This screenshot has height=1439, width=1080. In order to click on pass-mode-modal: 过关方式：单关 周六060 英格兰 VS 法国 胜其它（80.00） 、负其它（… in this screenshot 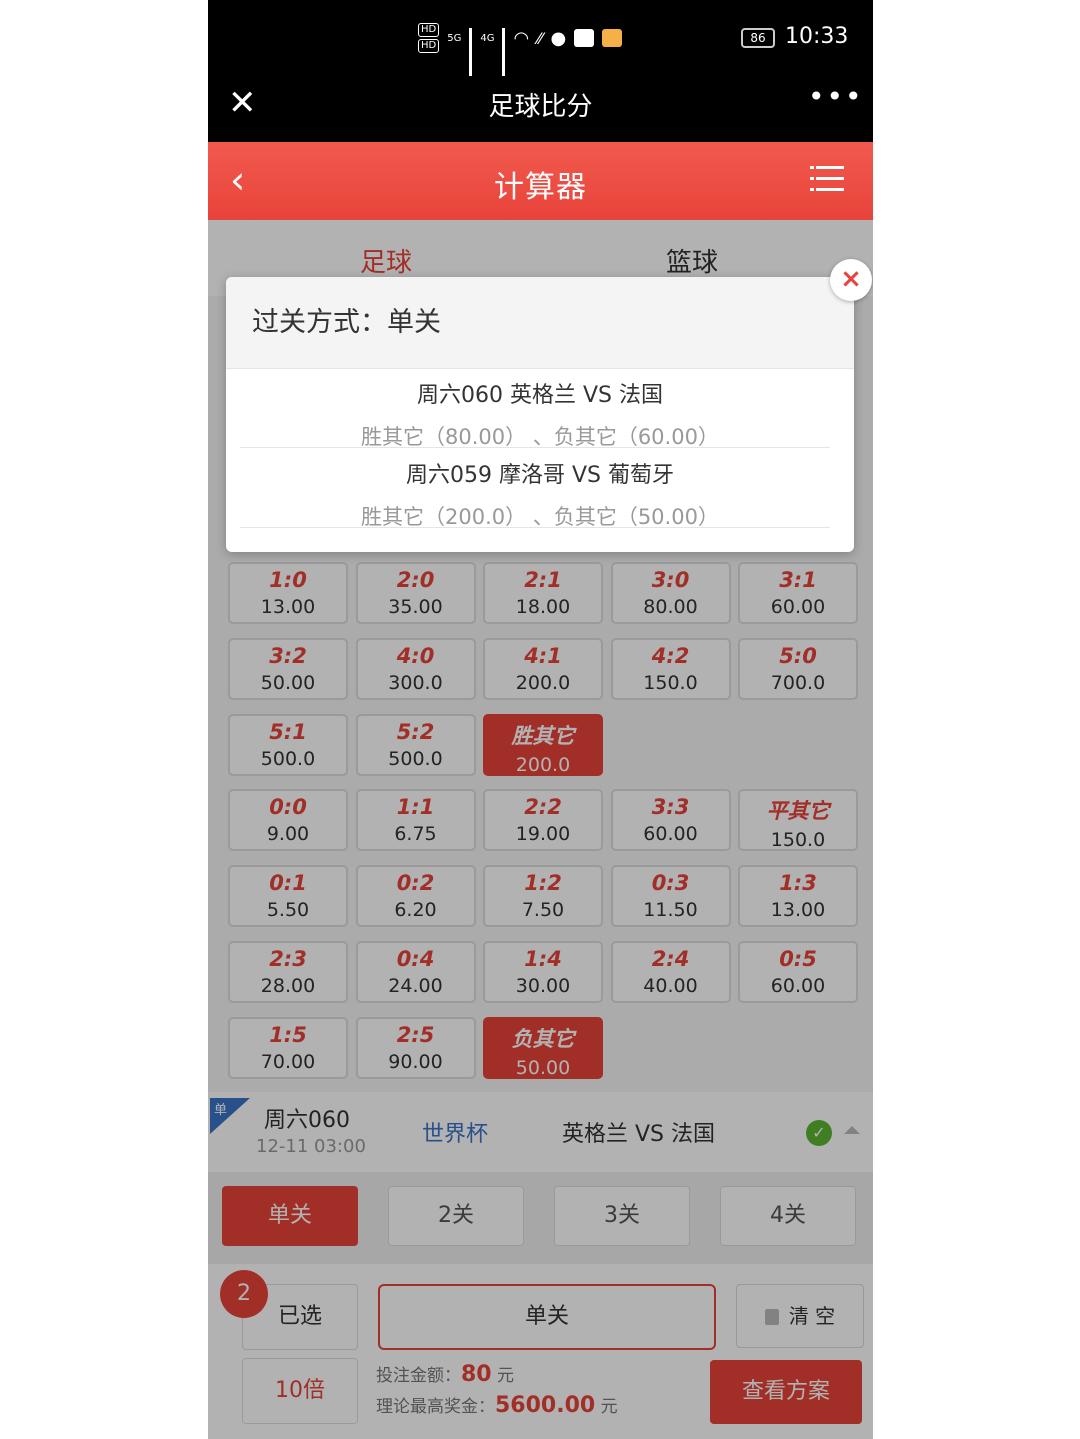, I will do `click(540, 414)`.